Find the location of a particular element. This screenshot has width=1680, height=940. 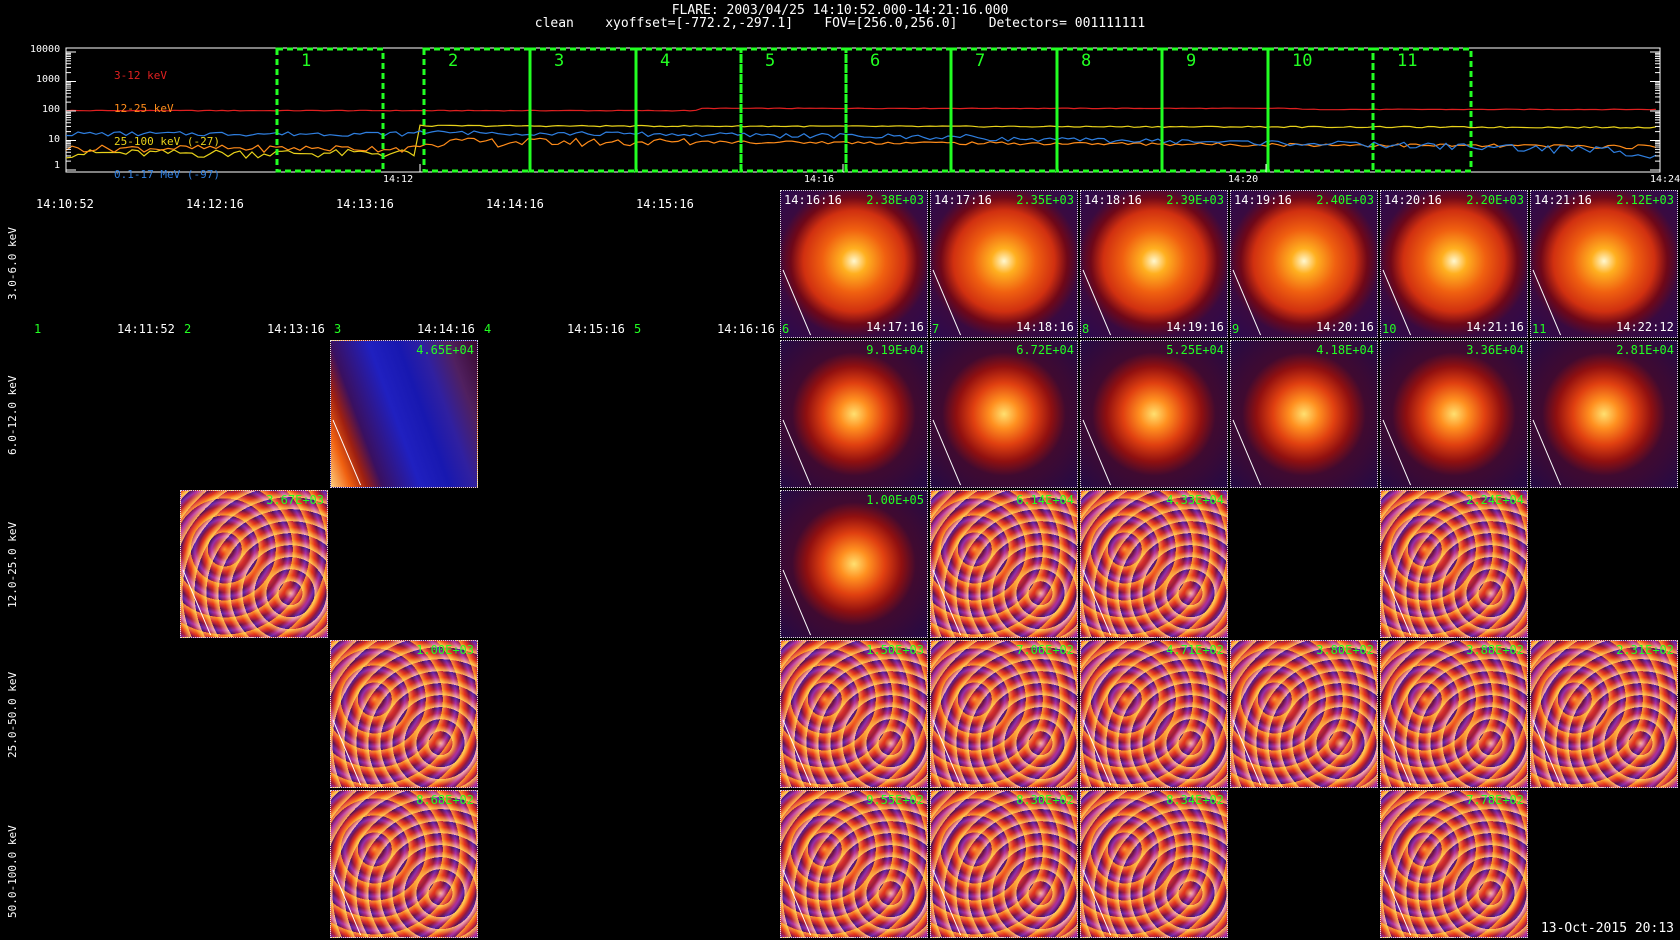

interval-number: 1 is located at coordinates (306, 61).